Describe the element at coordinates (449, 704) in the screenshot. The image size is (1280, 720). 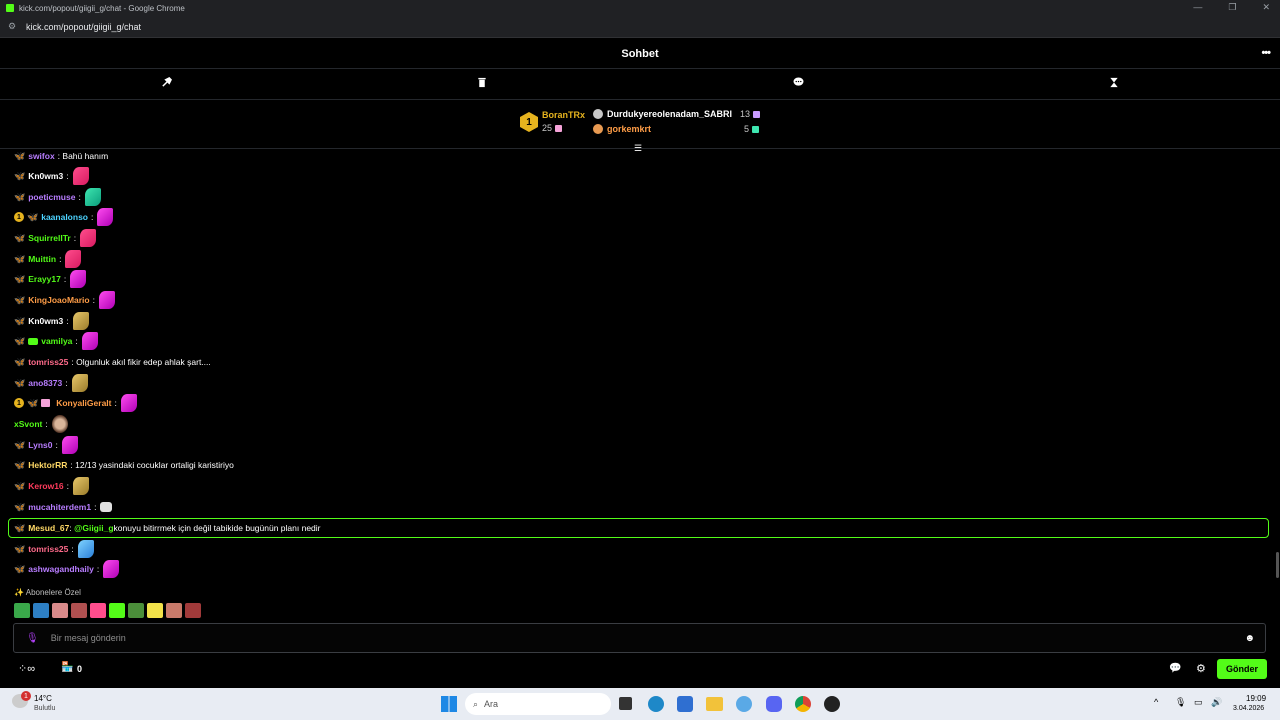
I see `windows-start-icon` at that location.